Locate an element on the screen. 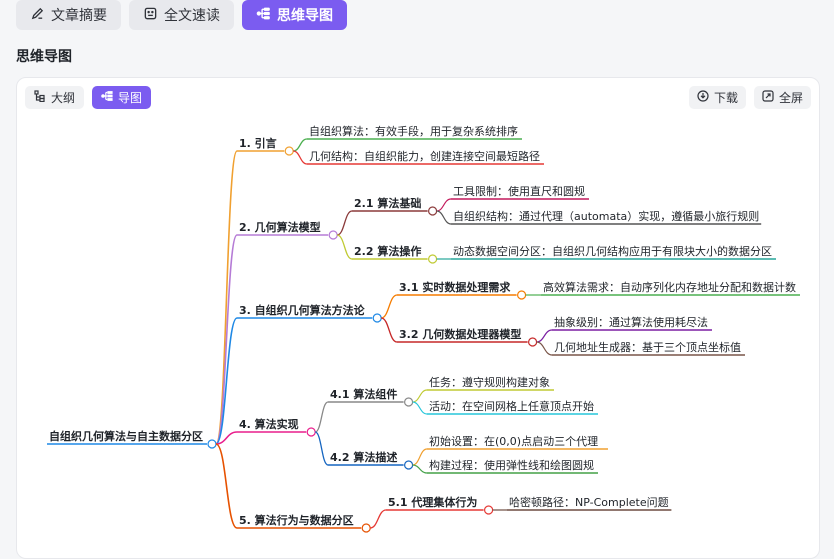 The image size is (834, 559). tab-article-summary: 文章摘要 is located at coordinates (68, 15).